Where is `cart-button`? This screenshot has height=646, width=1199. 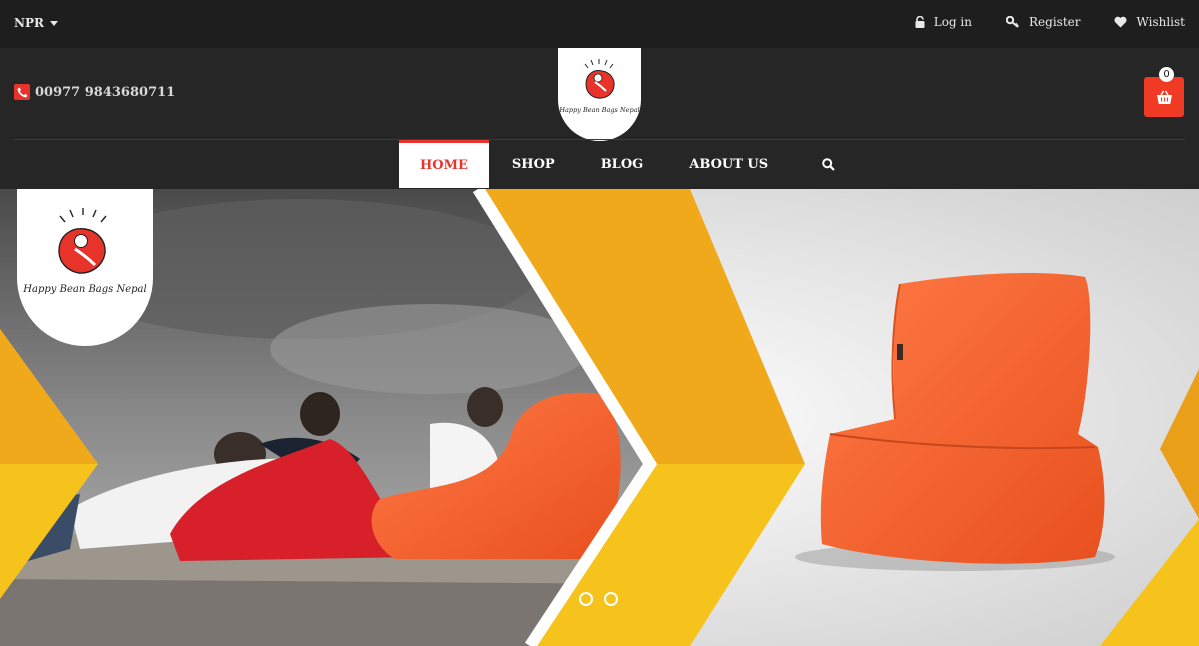
cart-button is located at coordinates (1164, 97).